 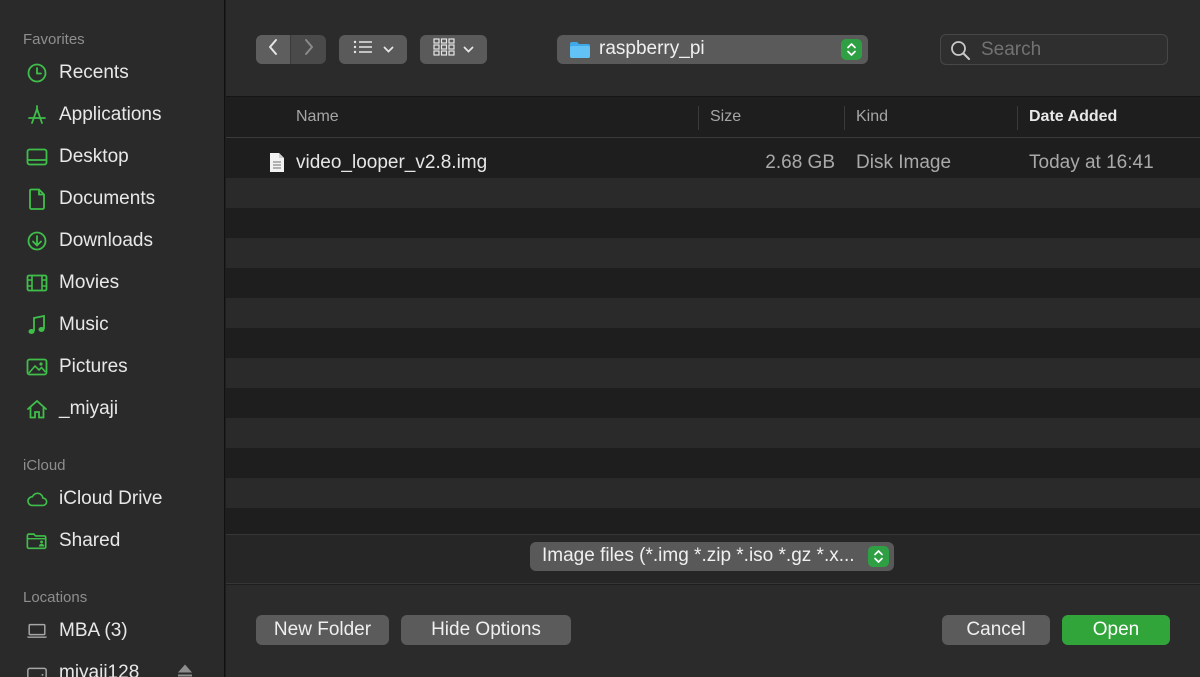 I want to click on back-button, so click(x=273, y=49).